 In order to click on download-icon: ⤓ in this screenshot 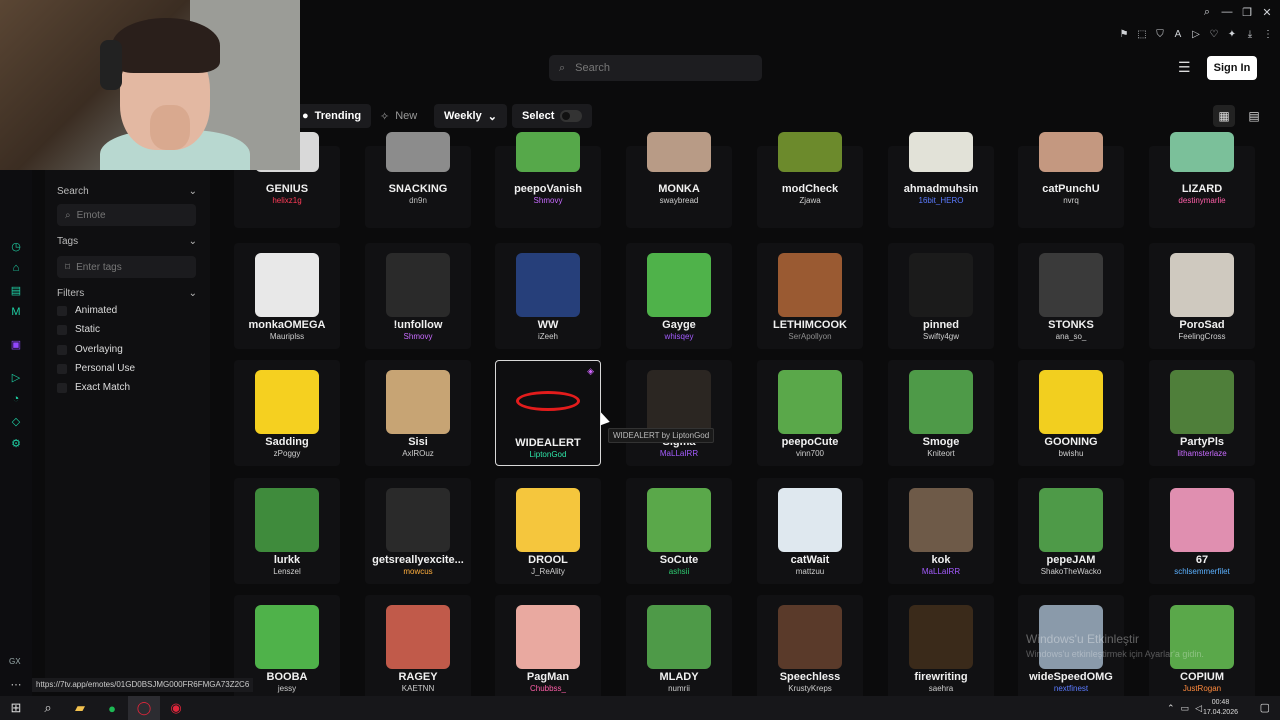, I will do `click(1250, 34)`.